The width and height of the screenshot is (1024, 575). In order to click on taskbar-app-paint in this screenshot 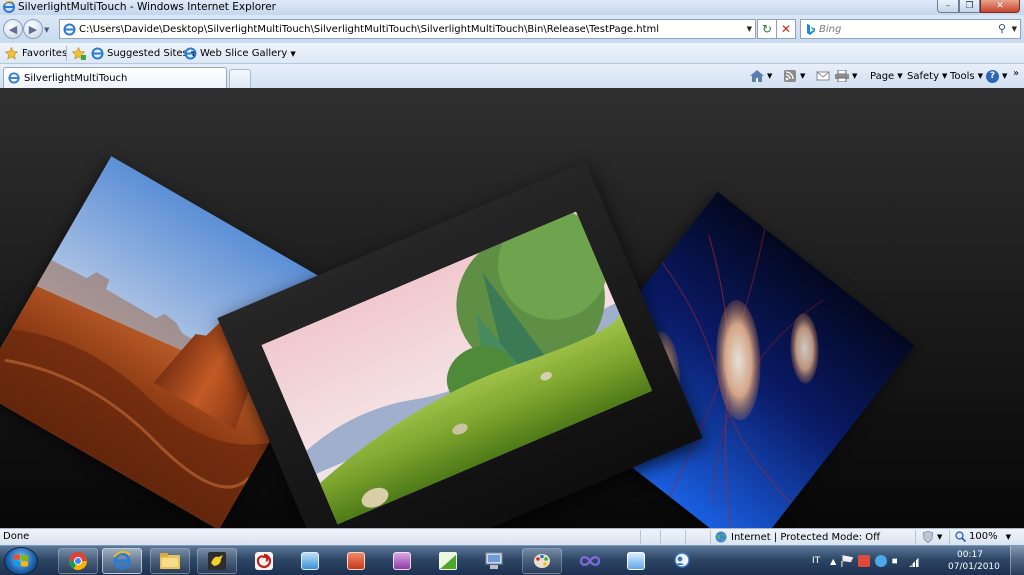, I will do `click(542, 561)`.